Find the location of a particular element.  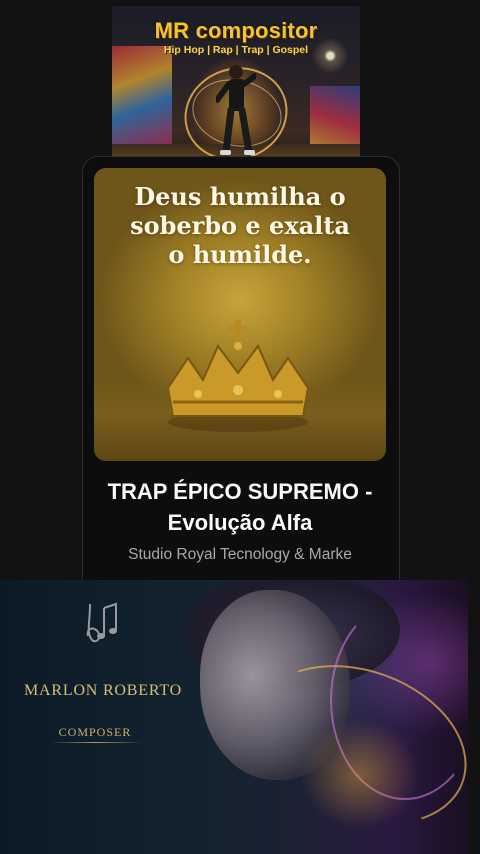

glowing-notes is located at coordinates (360, 775).